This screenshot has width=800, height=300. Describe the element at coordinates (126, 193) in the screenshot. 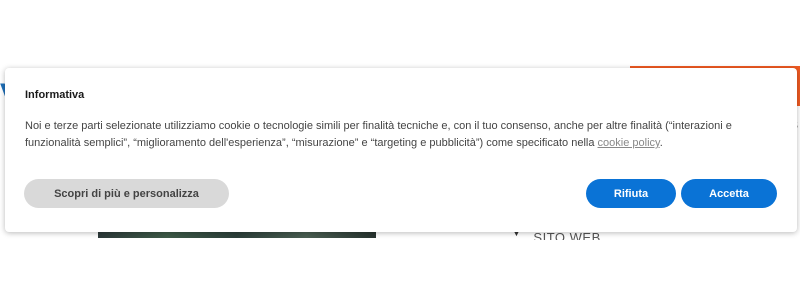

I see `customize-button: Scopri di più e personalizza` at that location.